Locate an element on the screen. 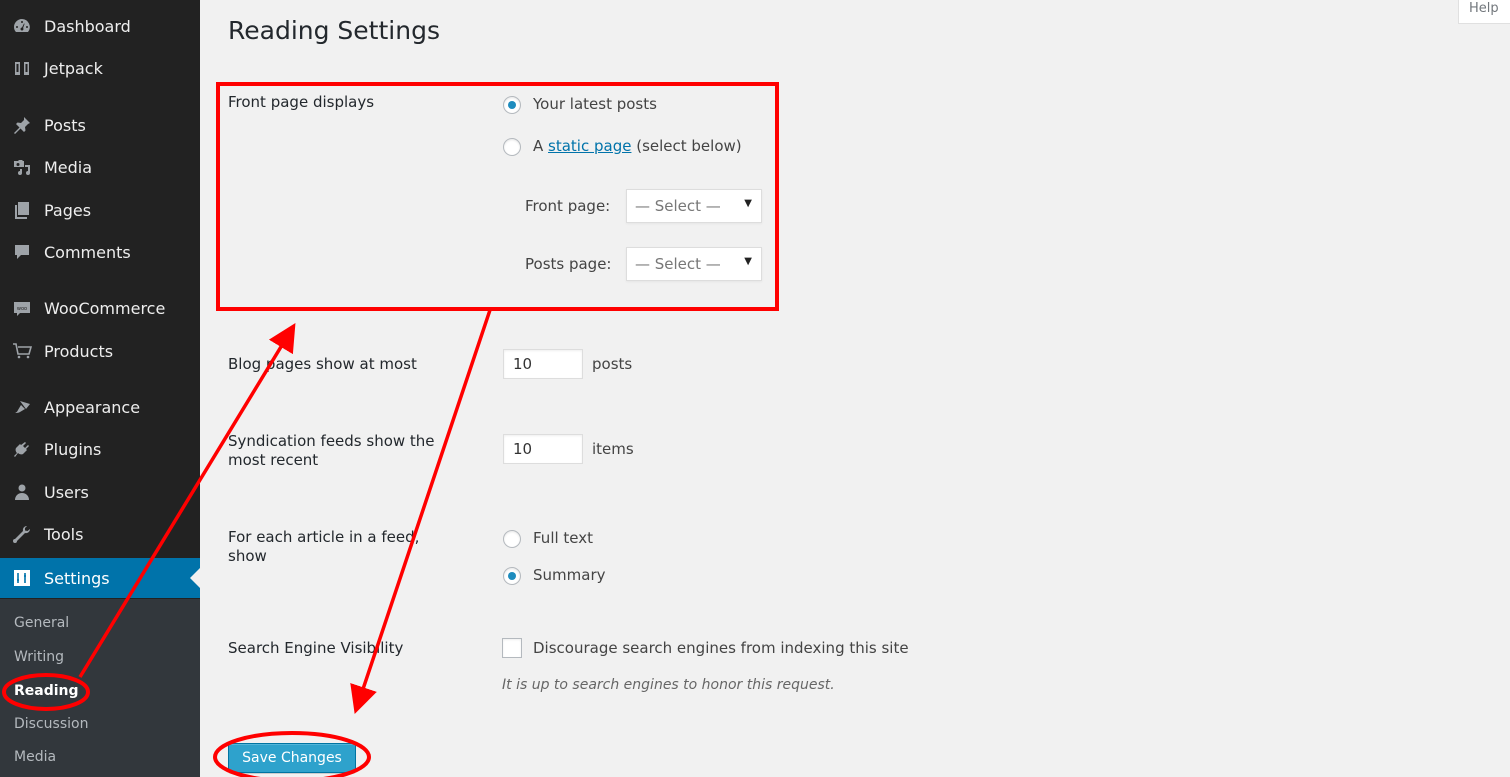 The width and height of the screenshot is (1510, 777). feed-article-label: For each article in a feed, show is located at coordinates (323, 547).